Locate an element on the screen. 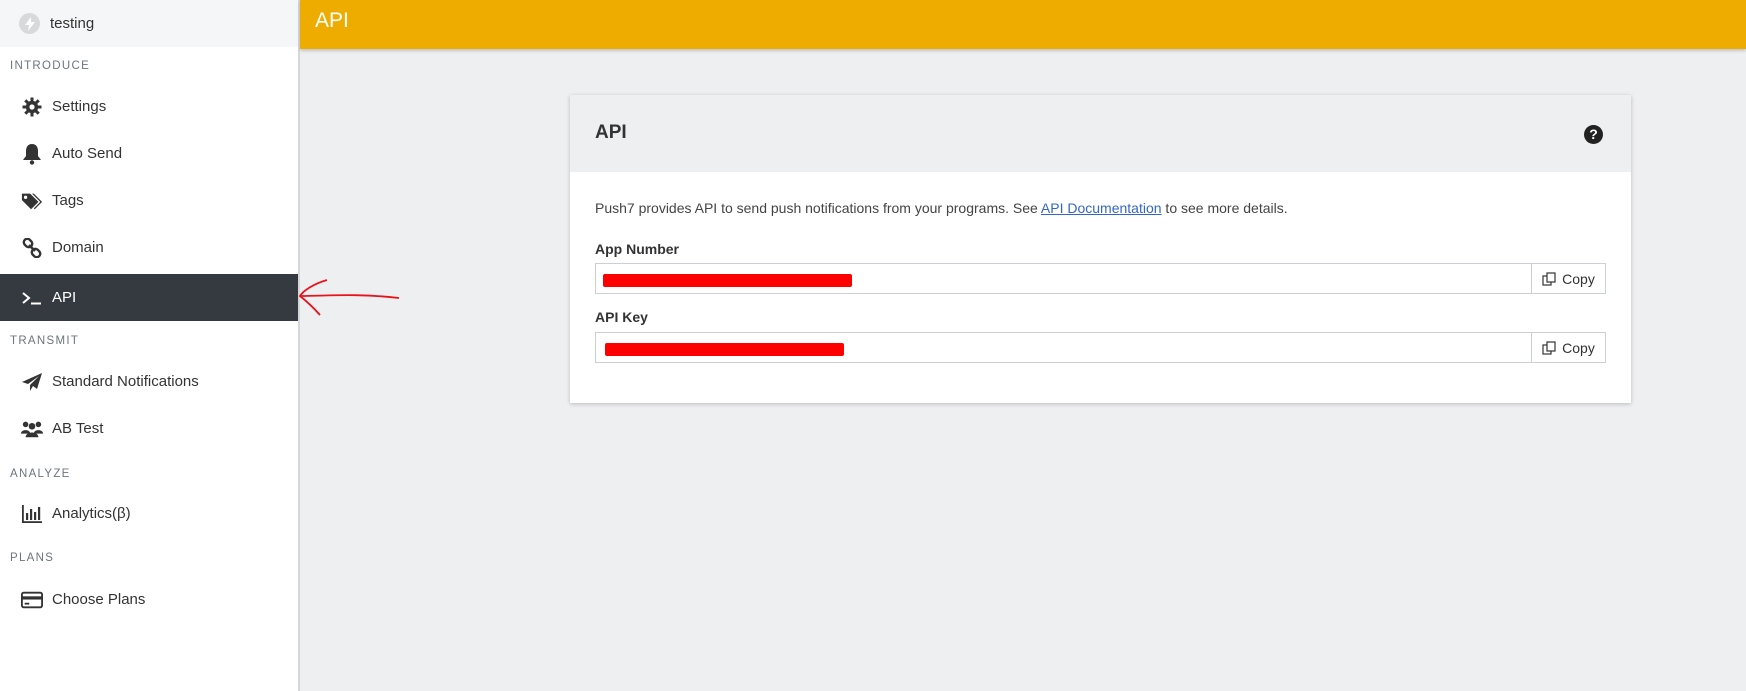 Image resolution: width=1746 pixels, height=691 pixels. sidebar-item-label: Auto Send is located at coordinates (87, 153).